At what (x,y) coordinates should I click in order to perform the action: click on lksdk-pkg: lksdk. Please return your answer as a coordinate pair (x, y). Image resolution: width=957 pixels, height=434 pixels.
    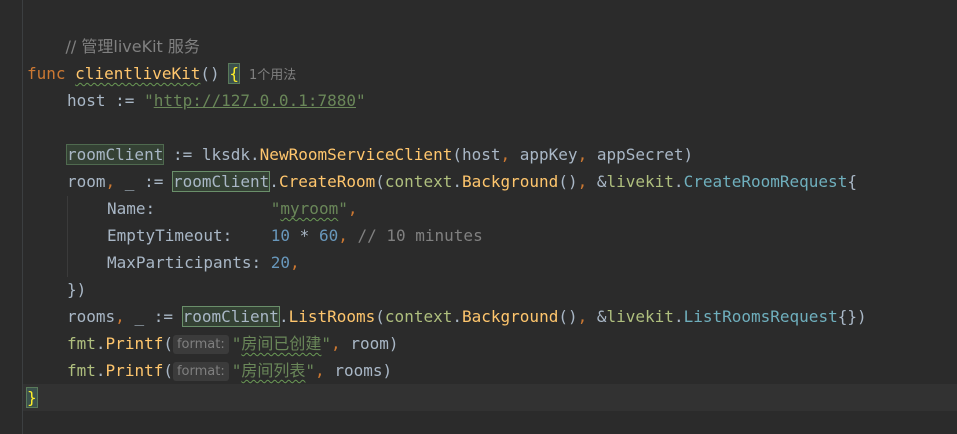
    Looking at the image, I should click on (226, 154).